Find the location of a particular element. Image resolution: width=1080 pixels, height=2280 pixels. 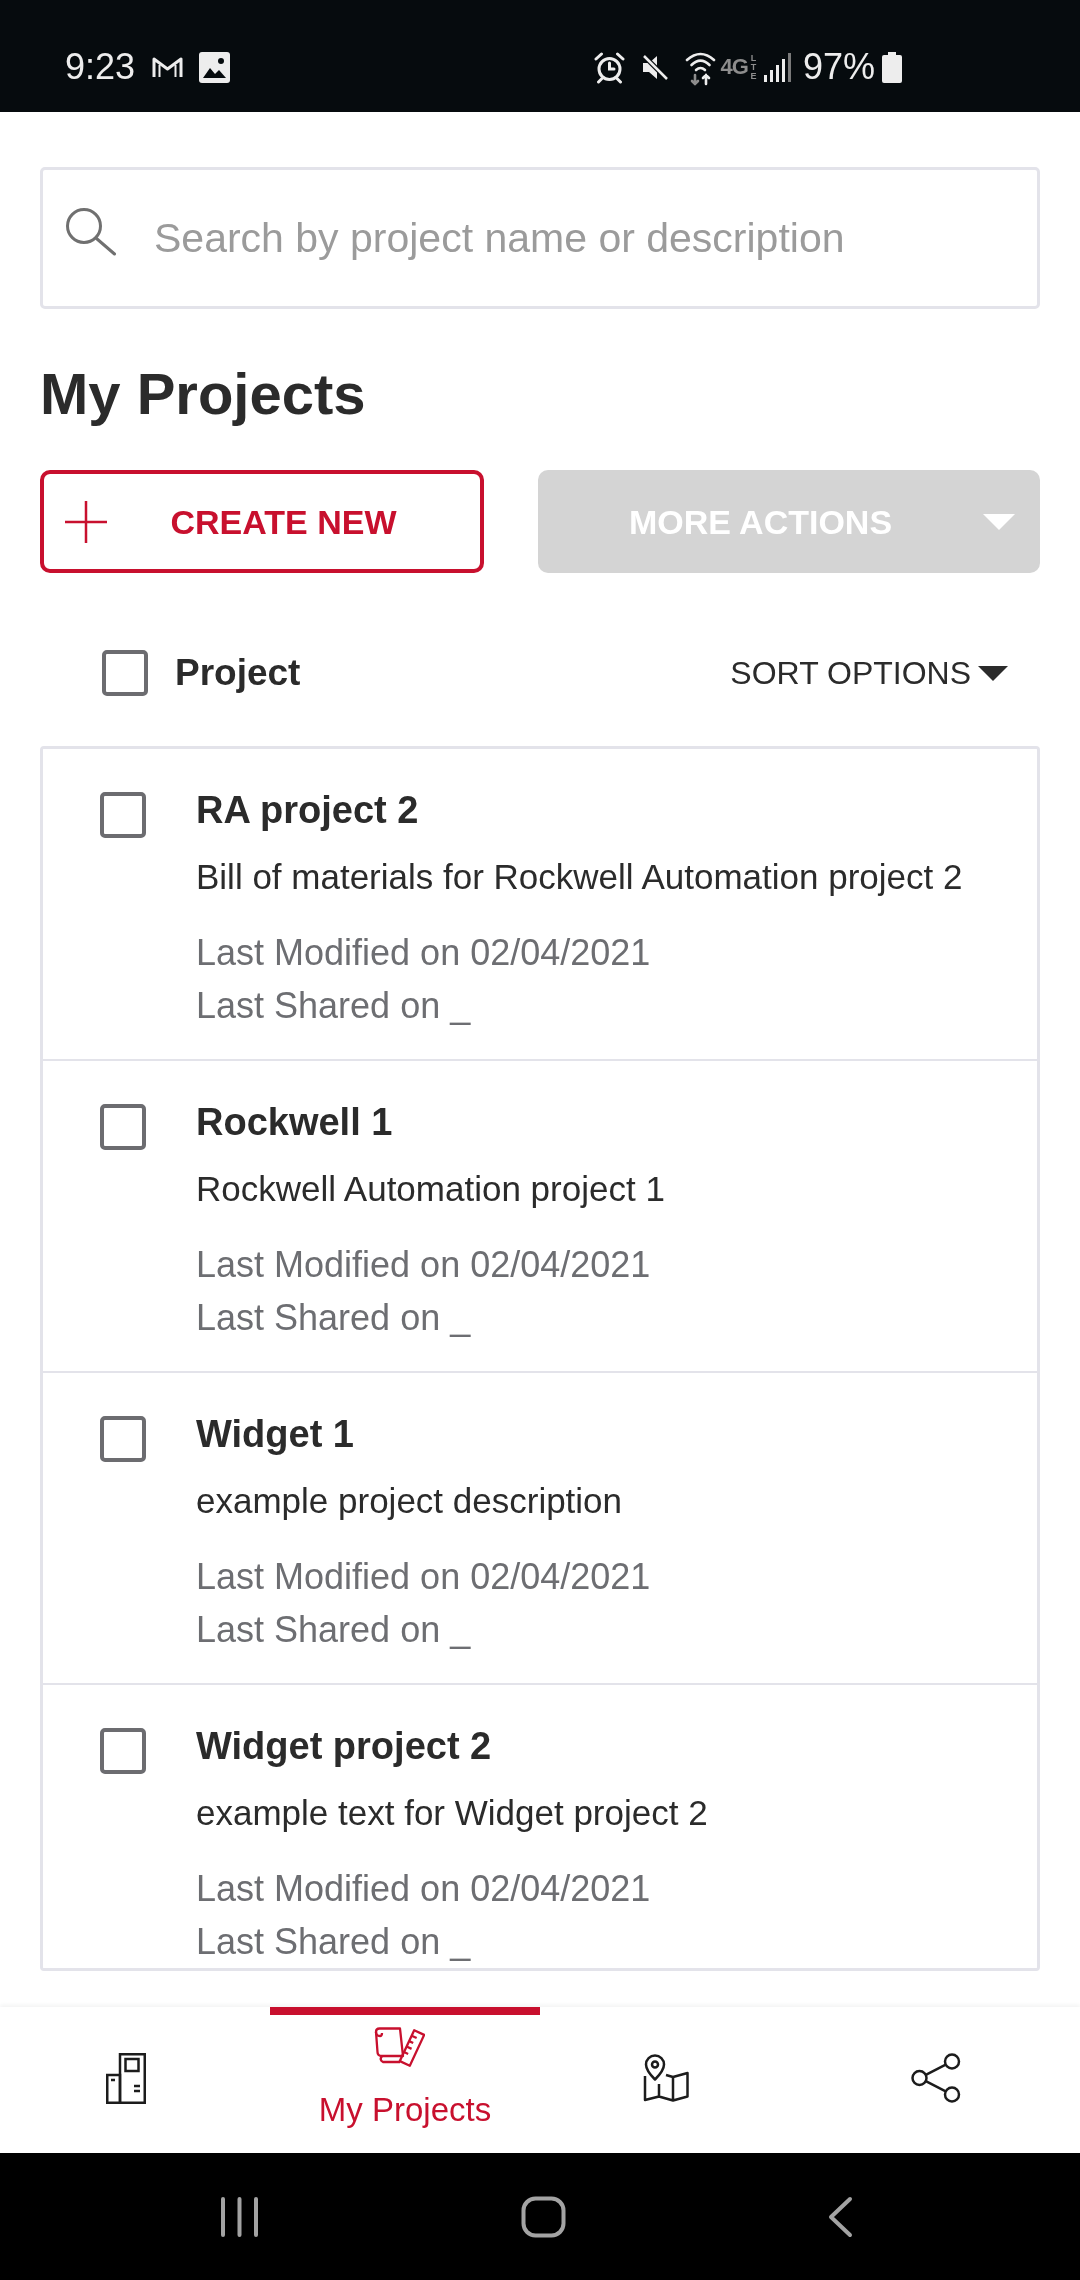

network-type-text: 4G is located at coordinates (734, 67).